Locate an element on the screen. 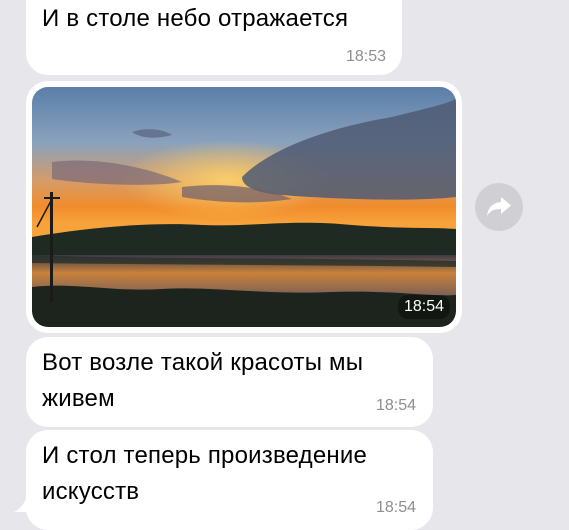  message-bubble: Вот возле такой красоты мы живем 18:54 is located at coordinates (229, 382).